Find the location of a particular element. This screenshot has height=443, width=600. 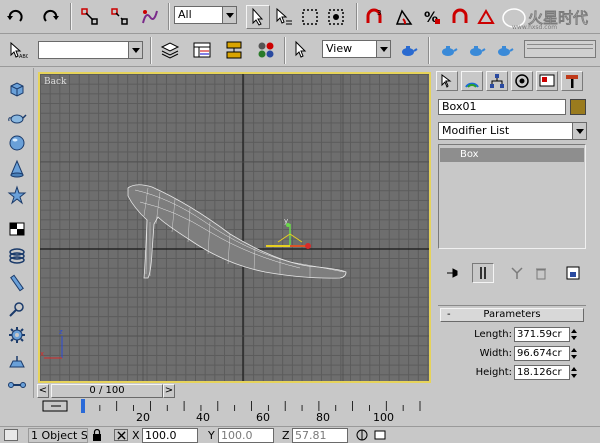

tab-hierarchy is located at coordinates (497, 81).